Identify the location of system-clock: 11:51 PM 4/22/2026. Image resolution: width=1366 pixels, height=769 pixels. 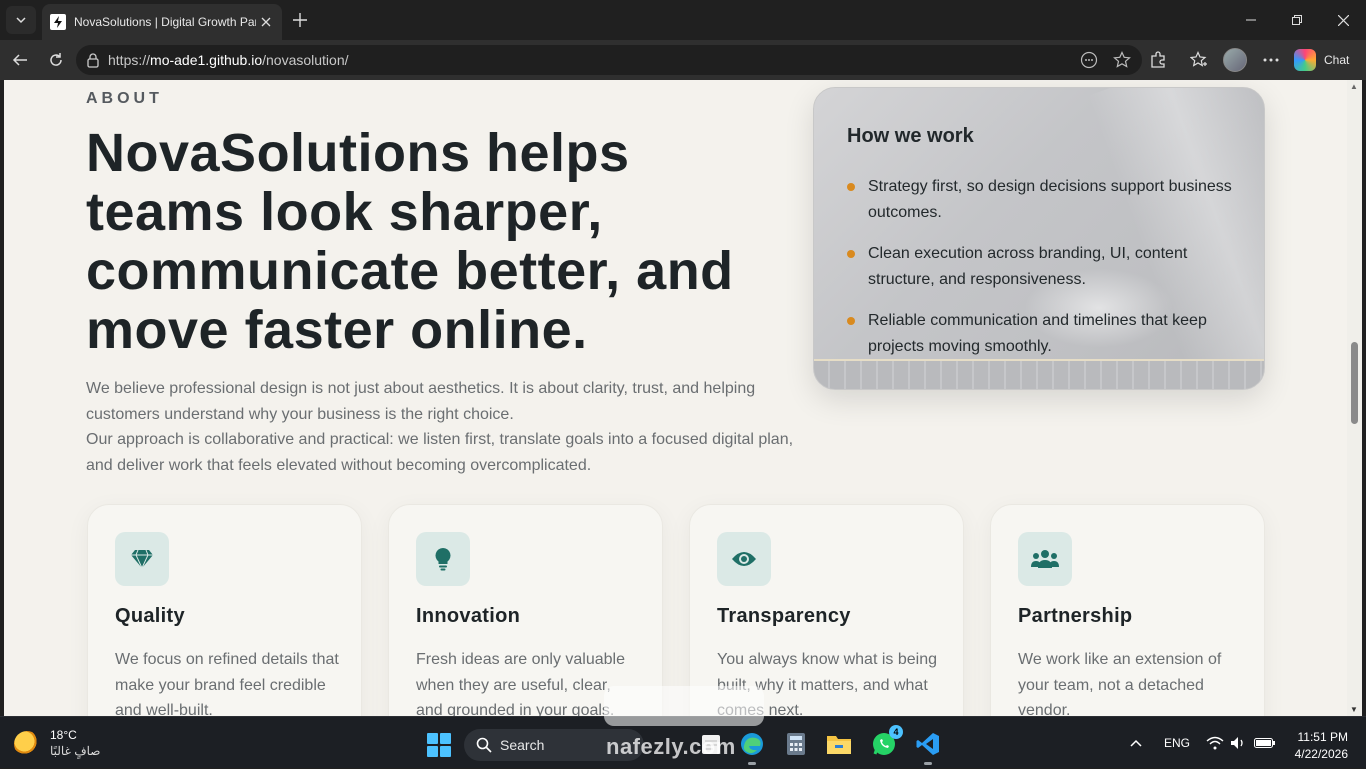
(1317, 746).